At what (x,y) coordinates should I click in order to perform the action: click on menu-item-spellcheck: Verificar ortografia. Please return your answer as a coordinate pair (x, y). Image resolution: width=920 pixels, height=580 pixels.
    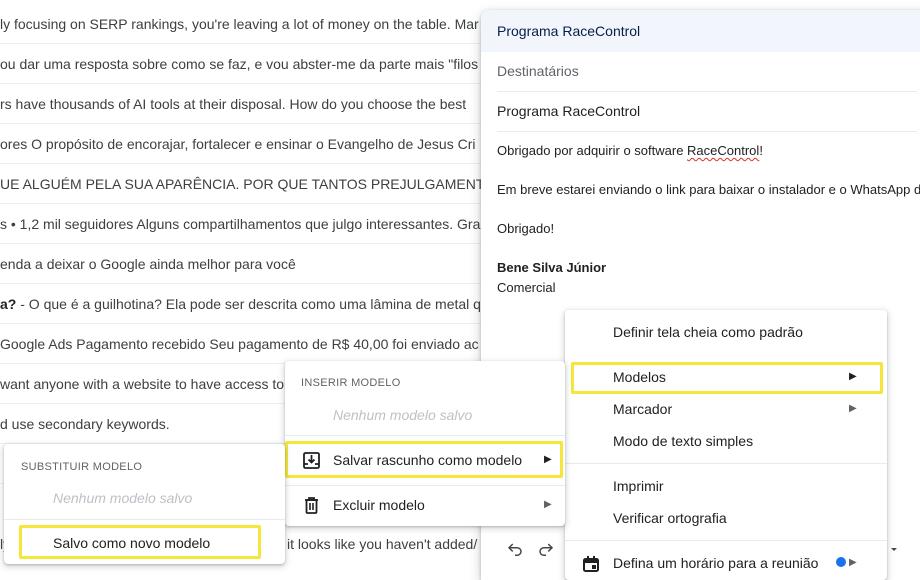
    Looking at the image, I should click on (670, 518).